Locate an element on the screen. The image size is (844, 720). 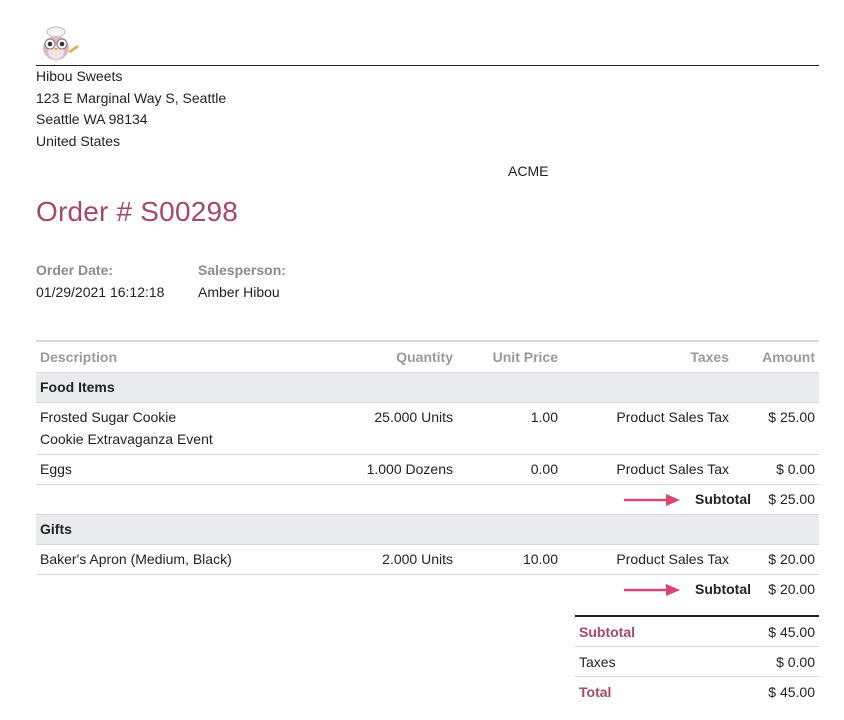
order-date-block: Order Date: 01/29/2021 16:12:18 is located at coordinates (100, 281).